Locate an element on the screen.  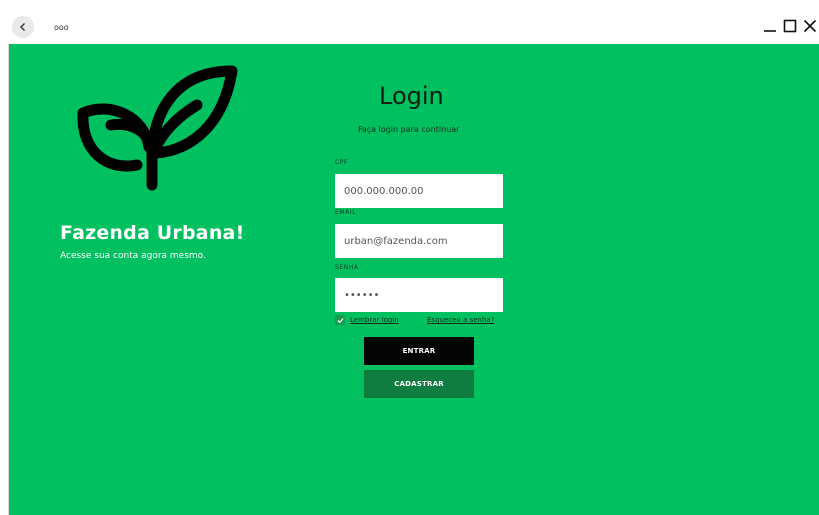
maximize-button is located at coordinates (790, 26).